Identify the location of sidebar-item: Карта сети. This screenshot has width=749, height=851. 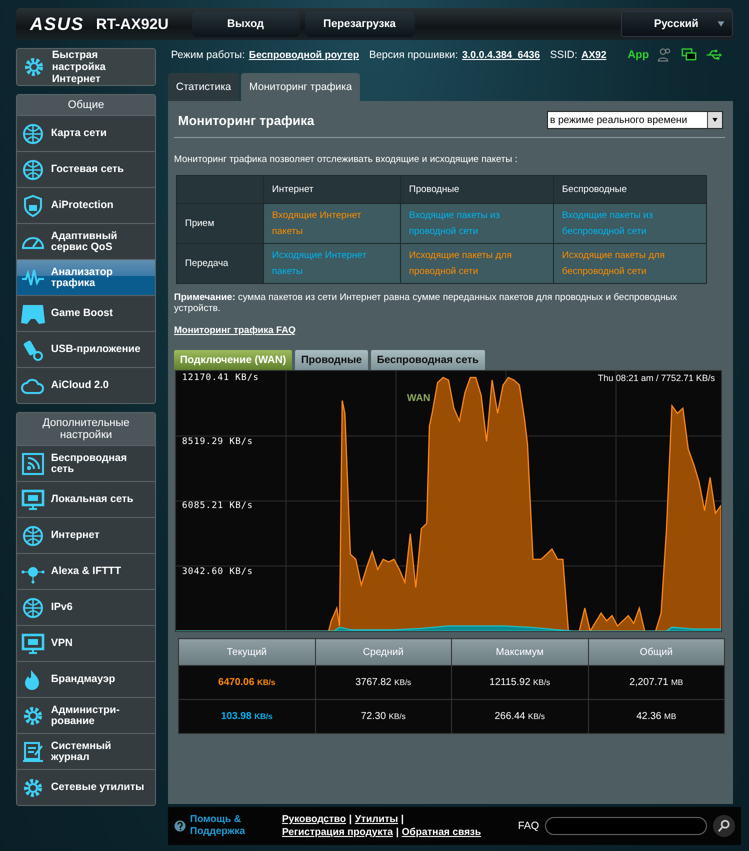
(86, 133).